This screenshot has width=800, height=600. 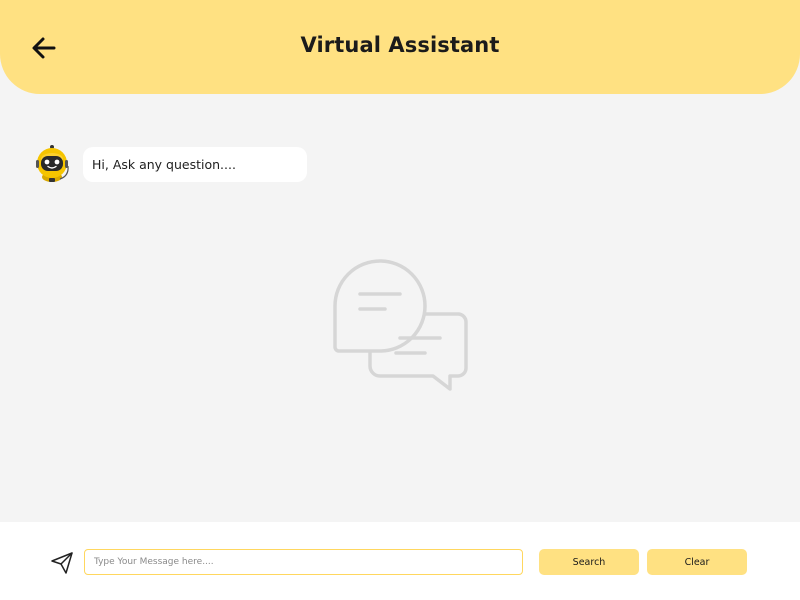 I want to click on composer-bar: Search Clear, so click(x=400, y=561).